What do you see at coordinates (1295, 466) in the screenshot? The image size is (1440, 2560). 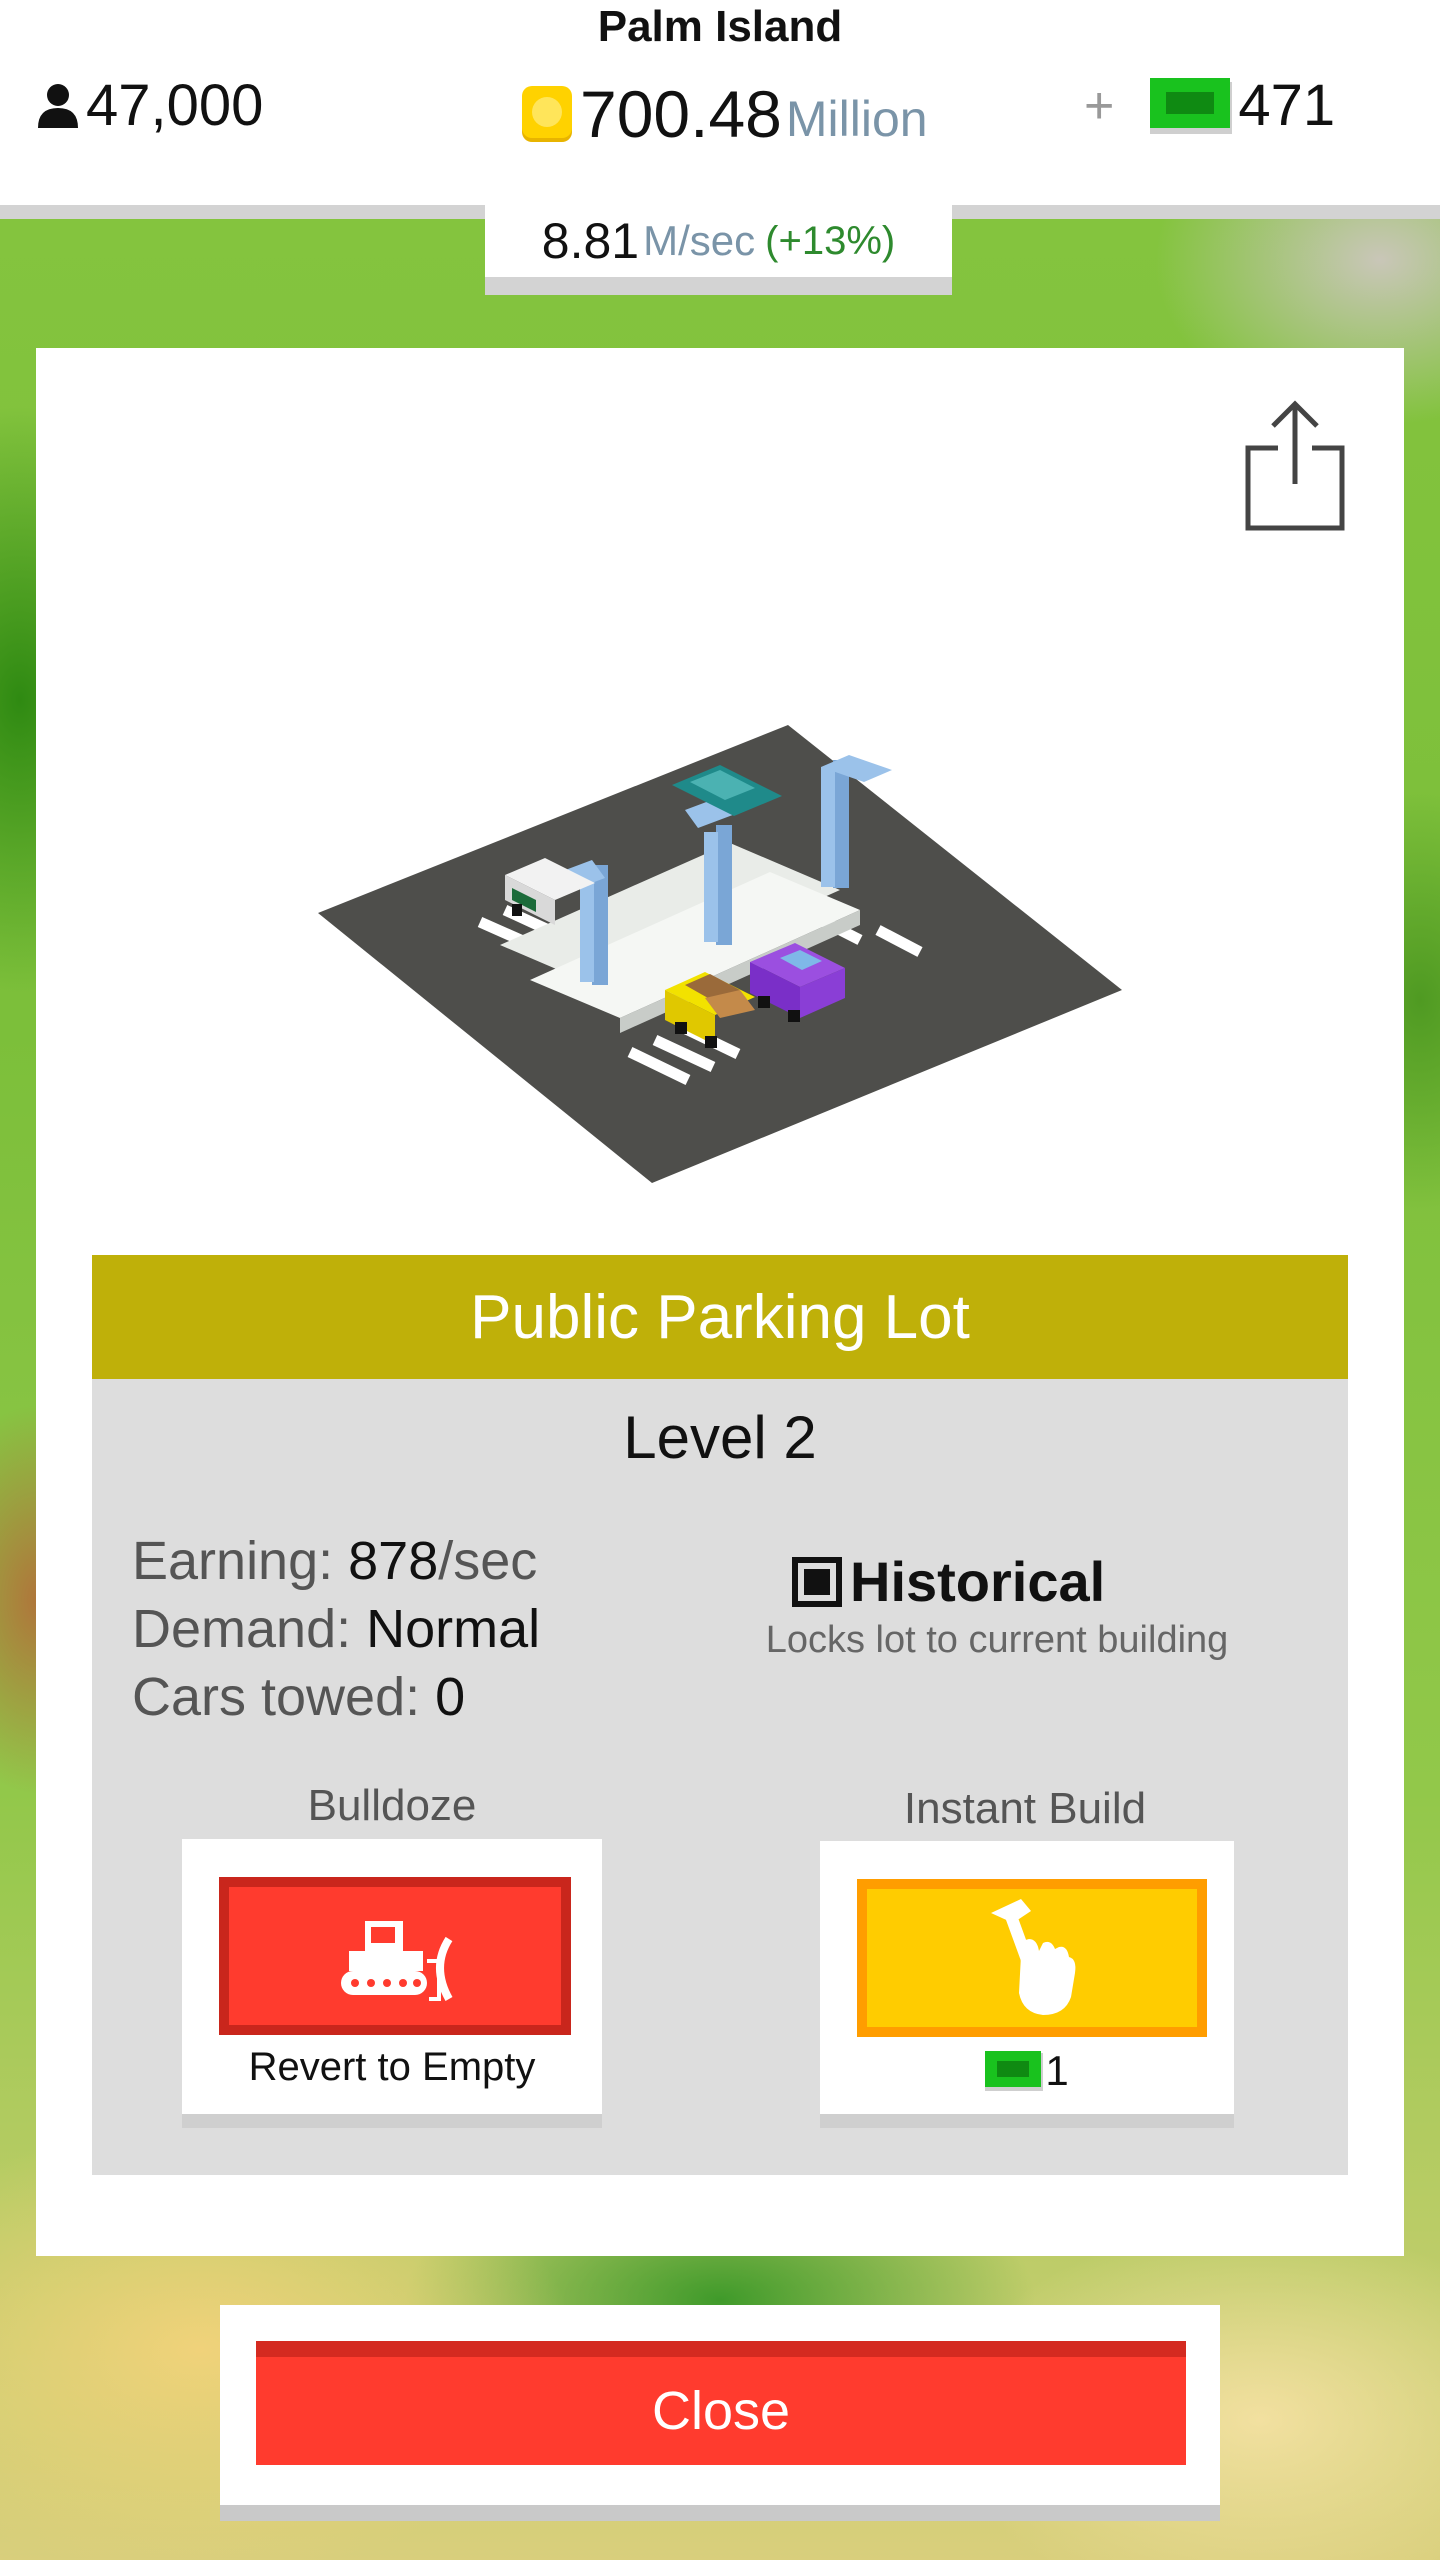 I see `share-icon` at bounding box center [1295, 466].